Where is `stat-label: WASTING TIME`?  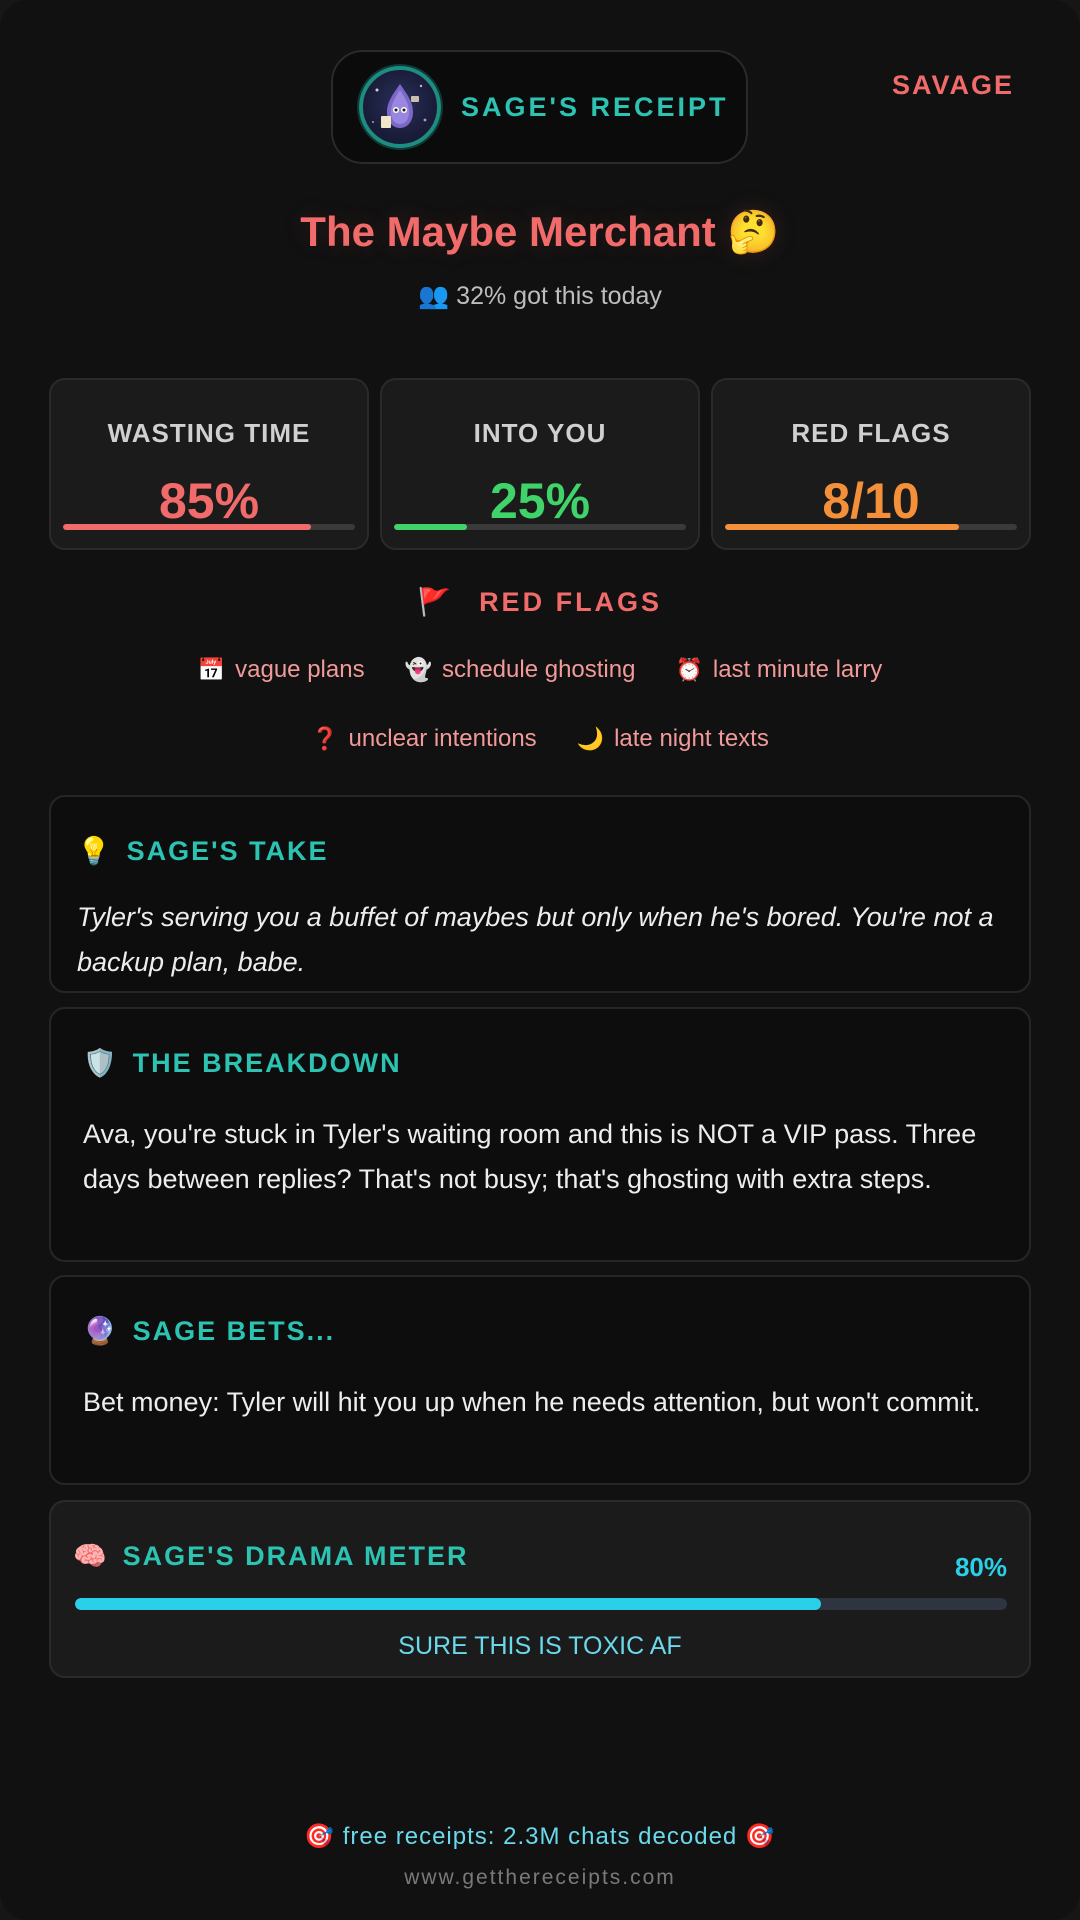
stat-label: WASTING TIME is located at coordinates (209, 433).